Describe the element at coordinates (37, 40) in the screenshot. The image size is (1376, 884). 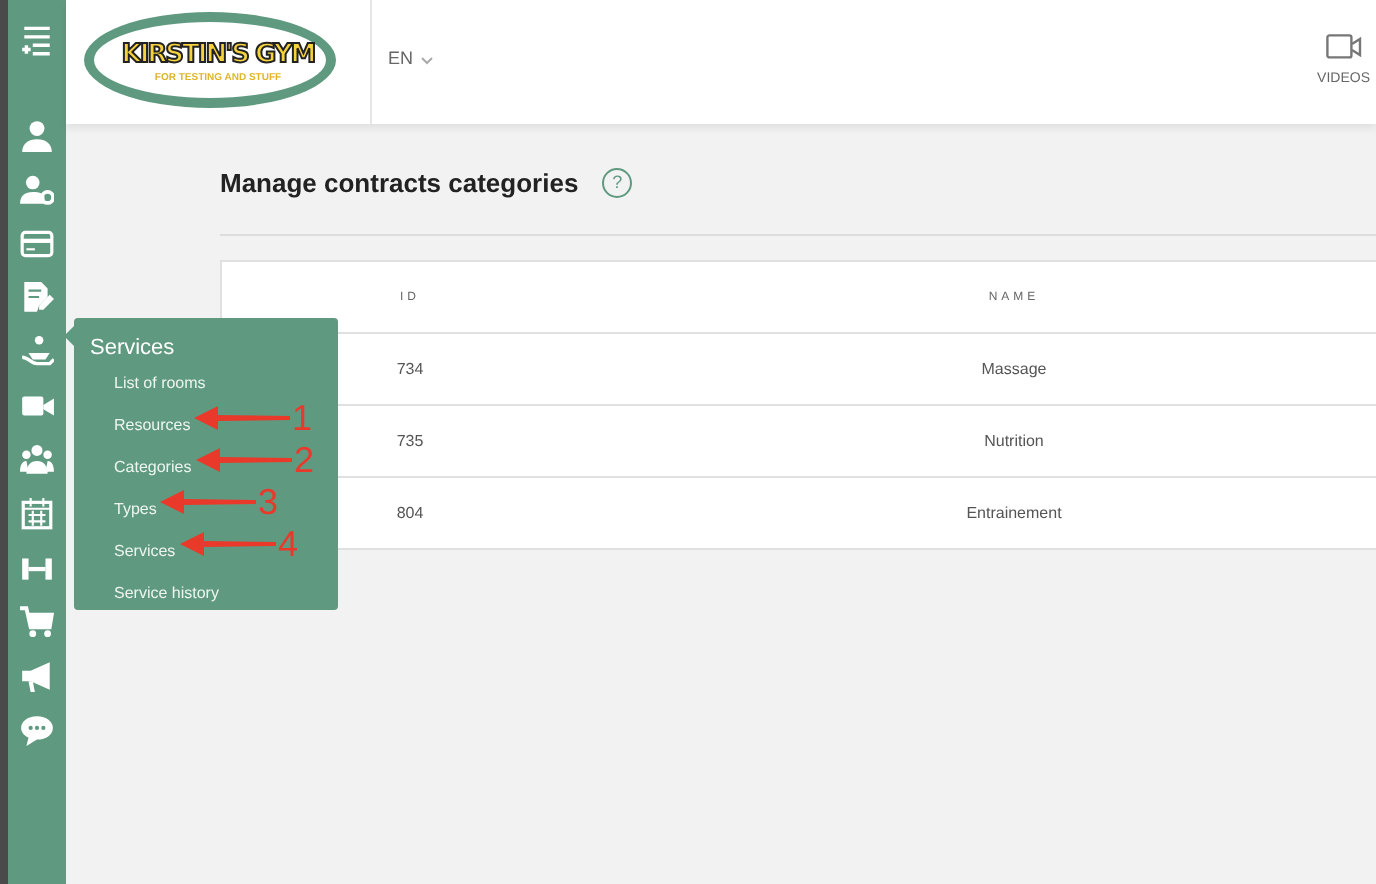
I see `menu-icon` at that location.